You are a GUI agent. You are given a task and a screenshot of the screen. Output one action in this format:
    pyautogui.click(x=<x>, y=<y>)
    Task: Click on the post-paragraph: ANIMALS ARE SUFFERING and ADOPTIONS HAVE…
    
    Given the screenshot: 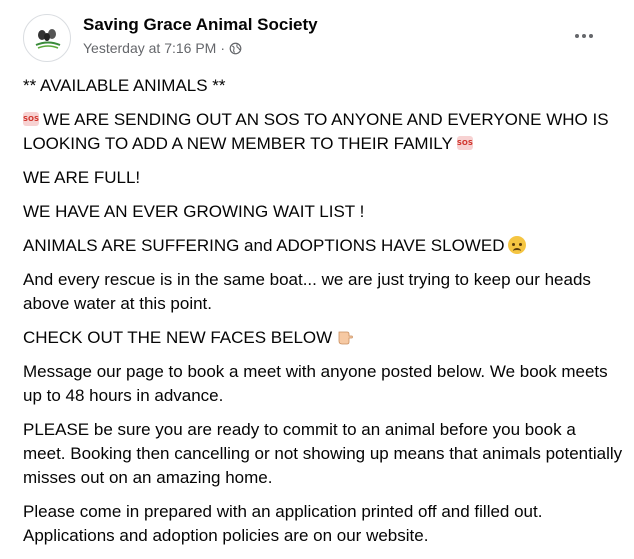 What is the action you would take?
    pyautogui.click(x=323, y=246)
    